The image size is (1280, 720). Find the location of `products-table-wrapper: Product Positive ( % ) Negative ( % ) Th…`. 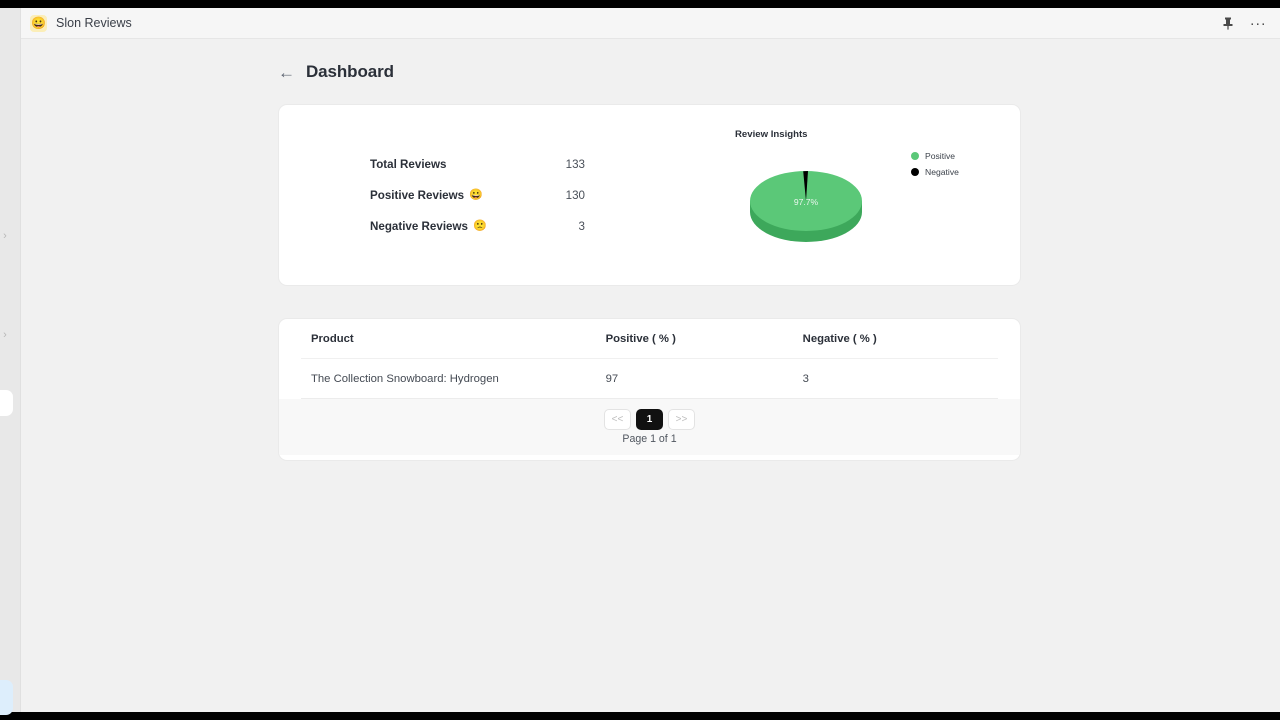

products-table-wrapper: Product Positive ( % ) Negative ( % ) Th… is located at coordinates (649, 359).